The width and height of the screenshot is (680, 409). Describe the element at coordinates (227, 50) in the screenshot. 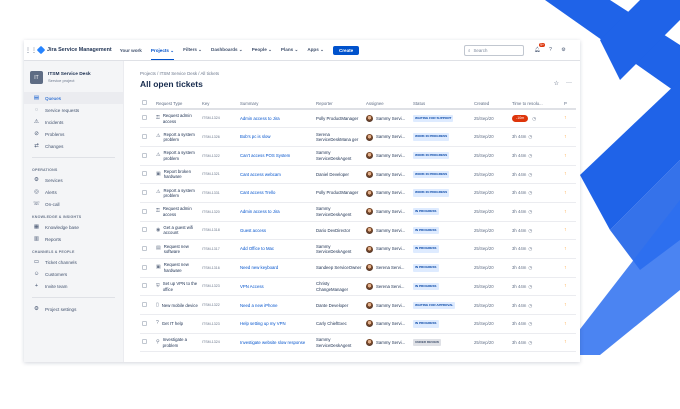

I see `nav-dashboards: Dashboards ⌄` at that location.